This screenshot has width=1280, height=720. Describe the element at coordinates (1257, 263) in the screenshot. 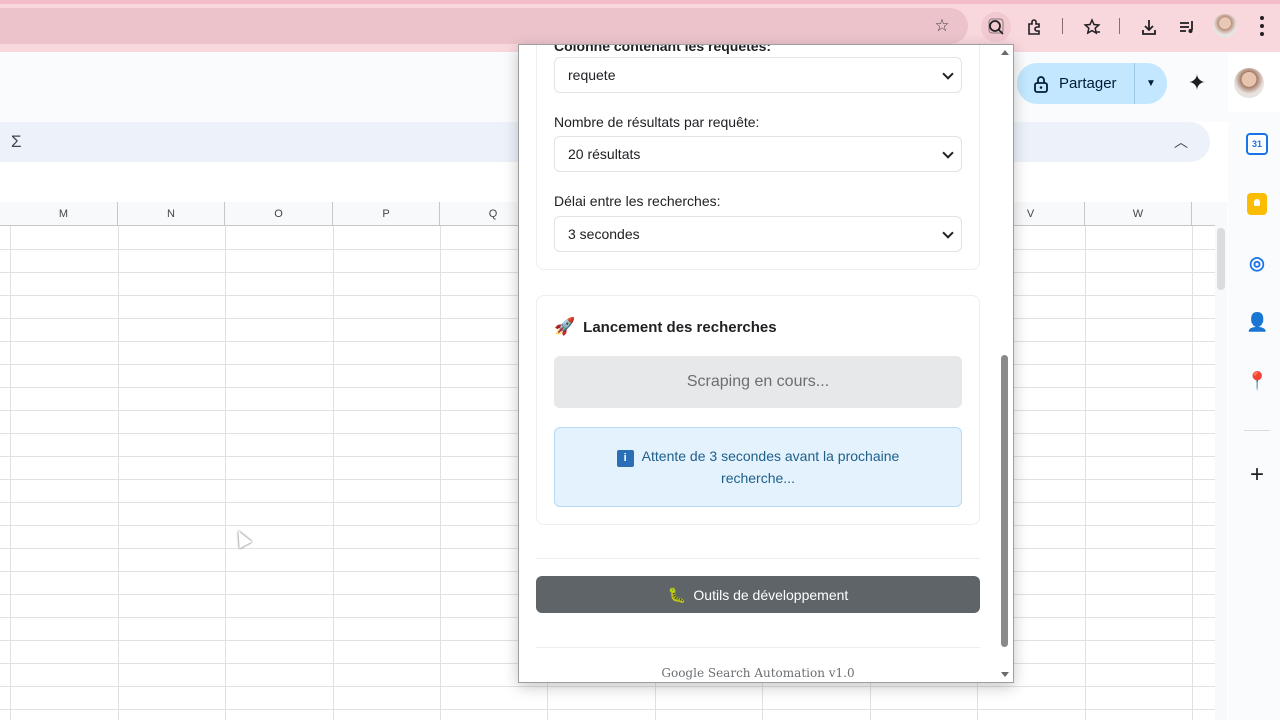

I see `tasks-icon: ◎` at that location.